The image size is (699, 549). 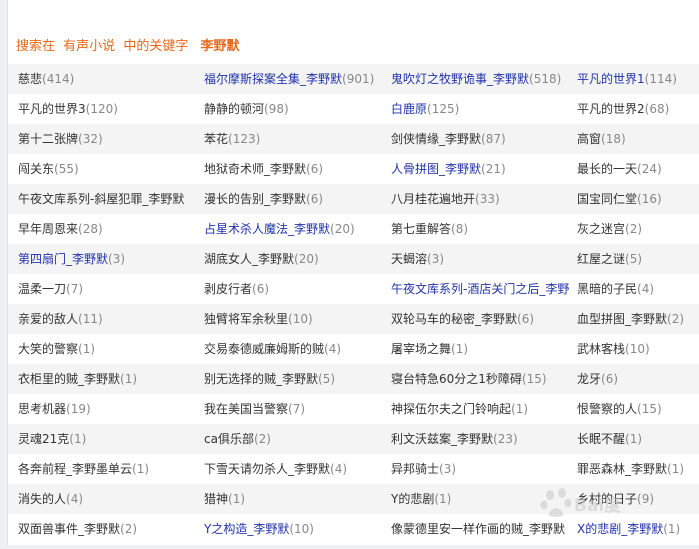 What do you see at coordinates (638, 199) in the screenshot?
I see `result-item: 国宝同仁堂(16)` at bounding box center [638, 199].